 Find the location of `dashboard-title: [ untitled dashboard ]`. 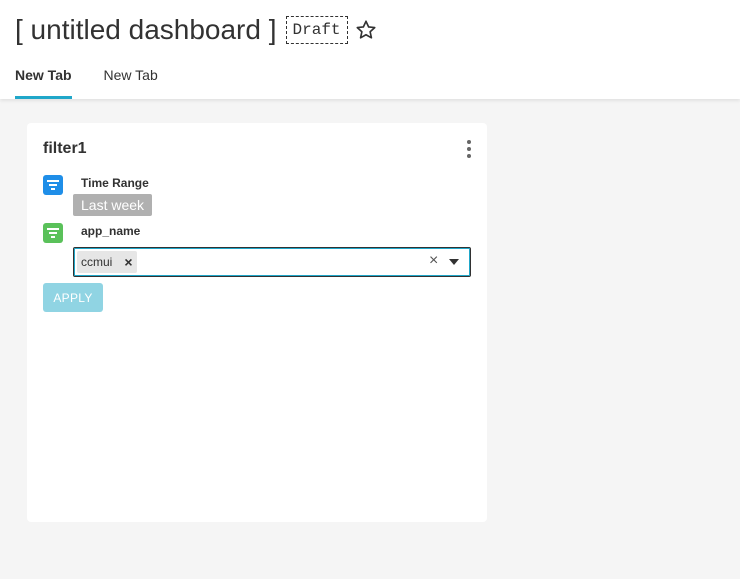

dashboard-title: [ untitled dashboard ] is located at coordinates (146, 30).